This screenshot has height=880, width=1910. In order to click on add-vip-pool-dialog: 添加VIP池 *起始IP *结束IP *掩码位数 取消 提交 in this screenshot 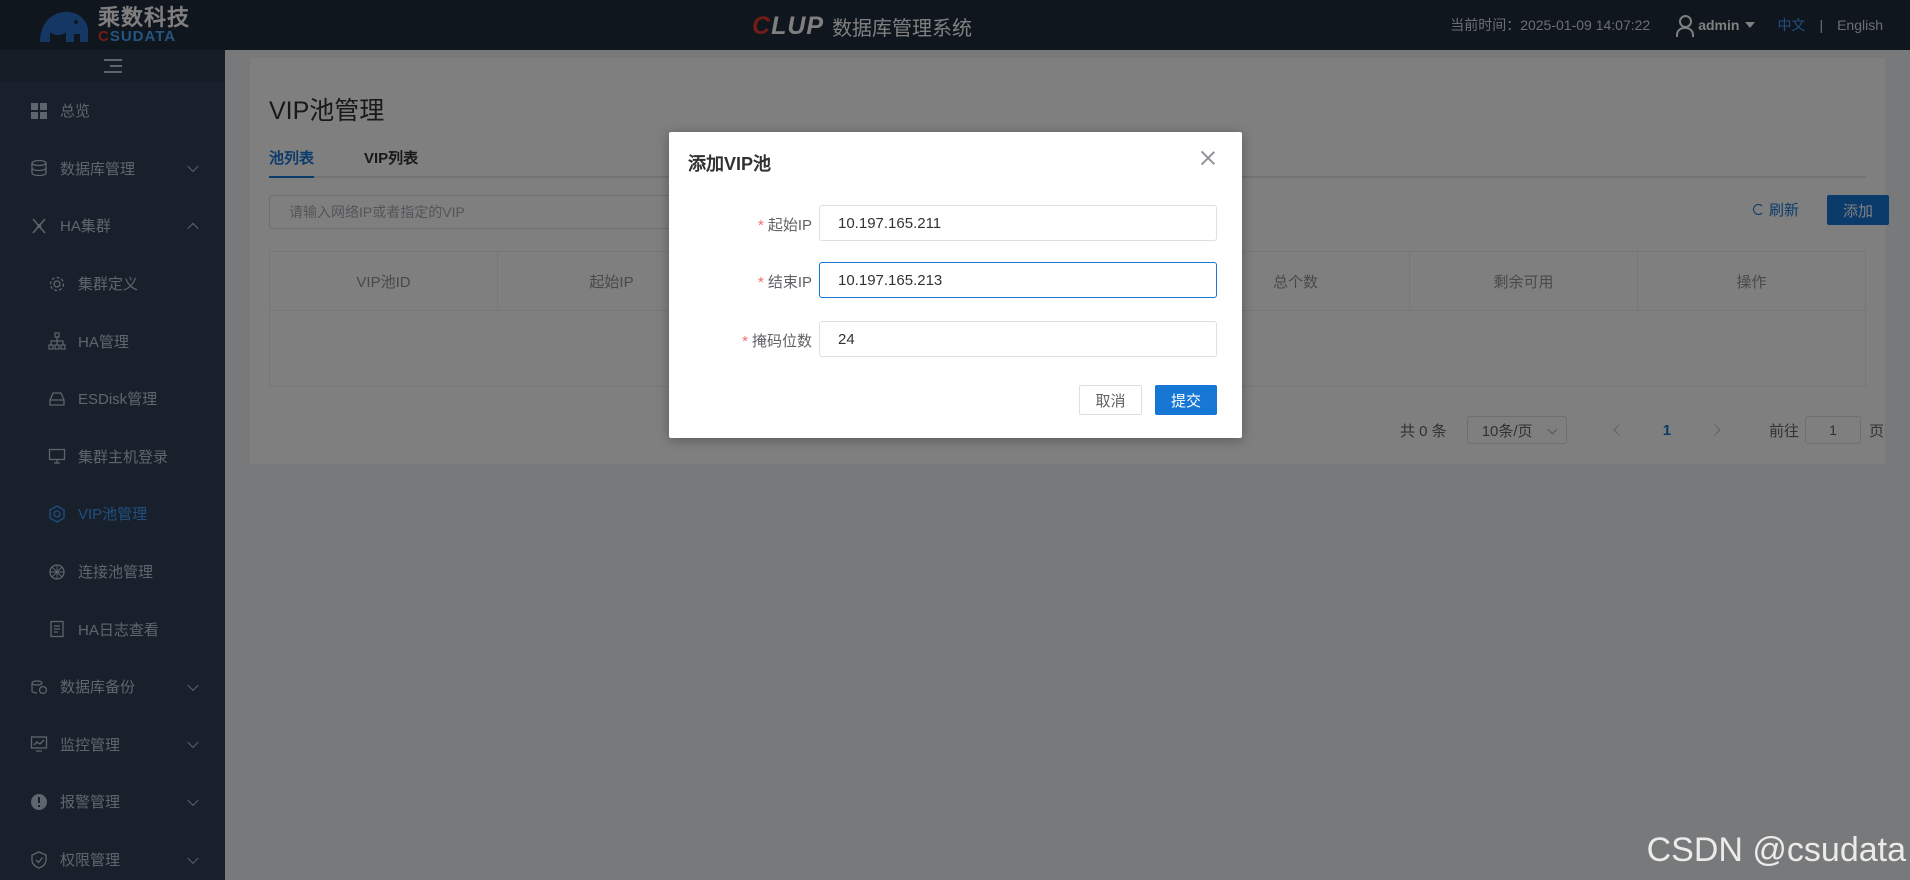, I will do `click(955, 285)`.